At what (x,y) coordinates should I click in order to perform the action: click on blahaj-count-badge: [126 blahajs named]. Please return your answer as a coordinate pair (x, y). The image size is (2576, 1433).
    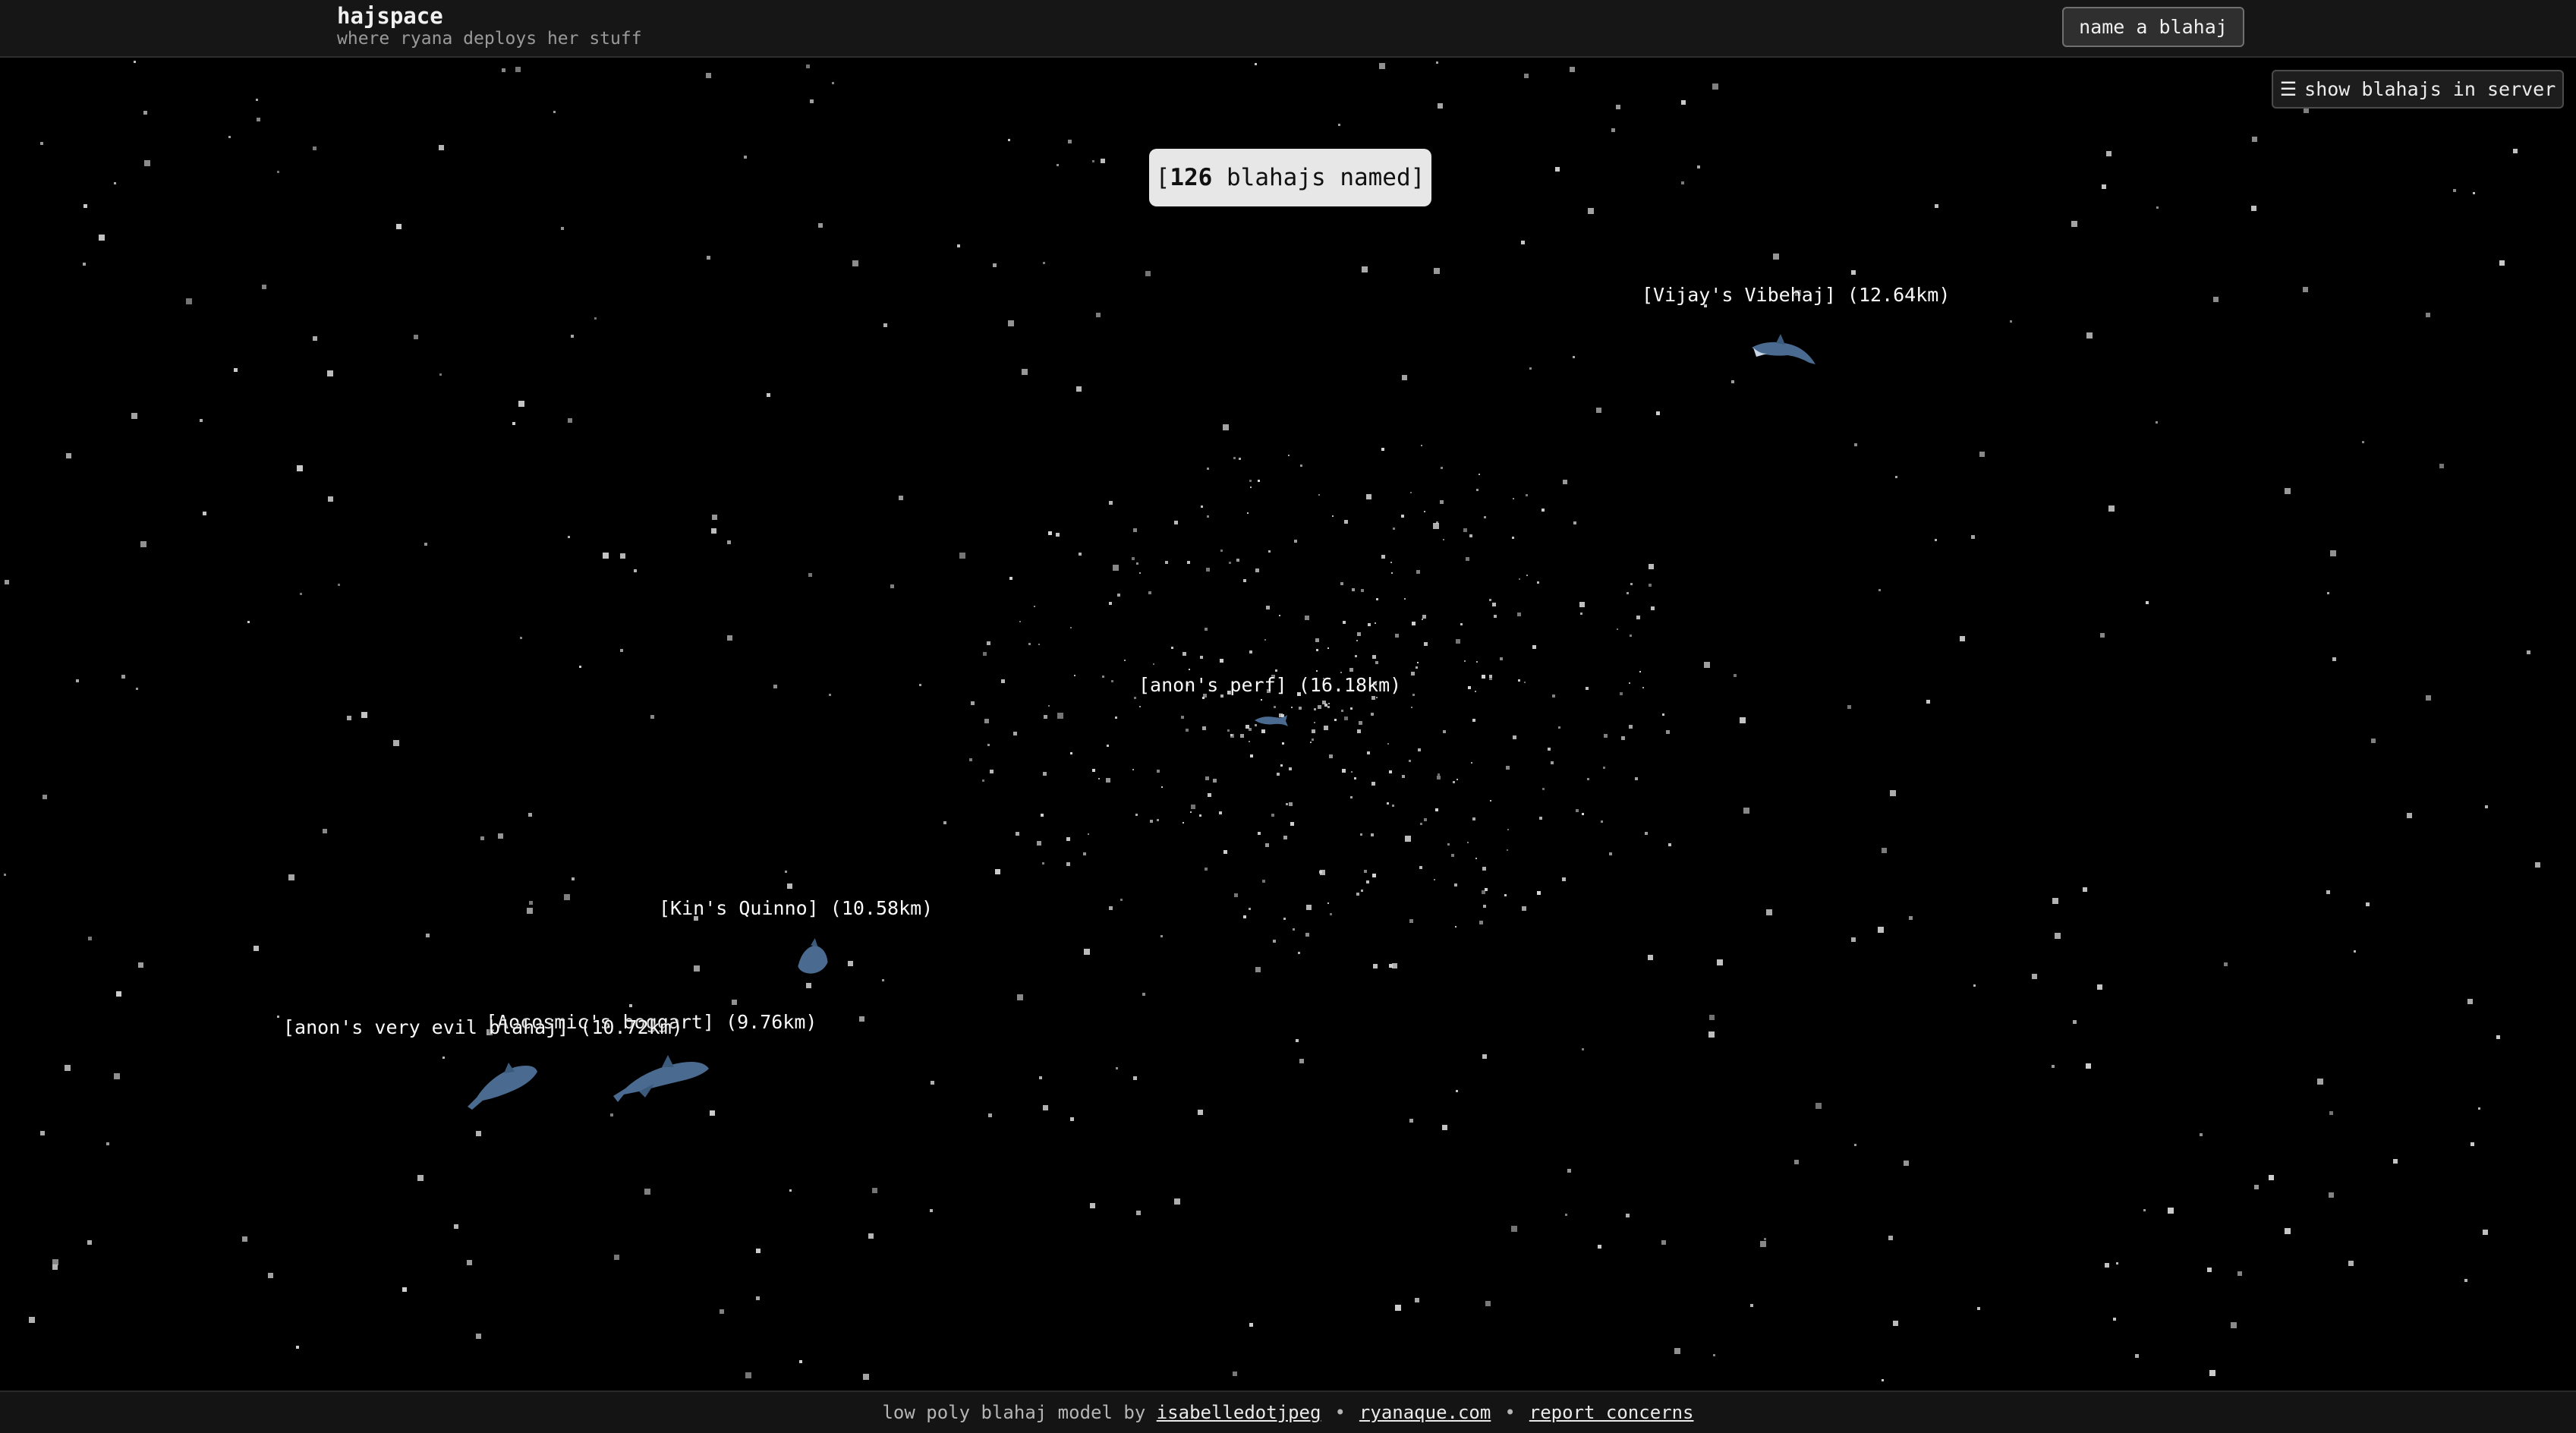
    Looking at the image, I should click on (1290, 177).